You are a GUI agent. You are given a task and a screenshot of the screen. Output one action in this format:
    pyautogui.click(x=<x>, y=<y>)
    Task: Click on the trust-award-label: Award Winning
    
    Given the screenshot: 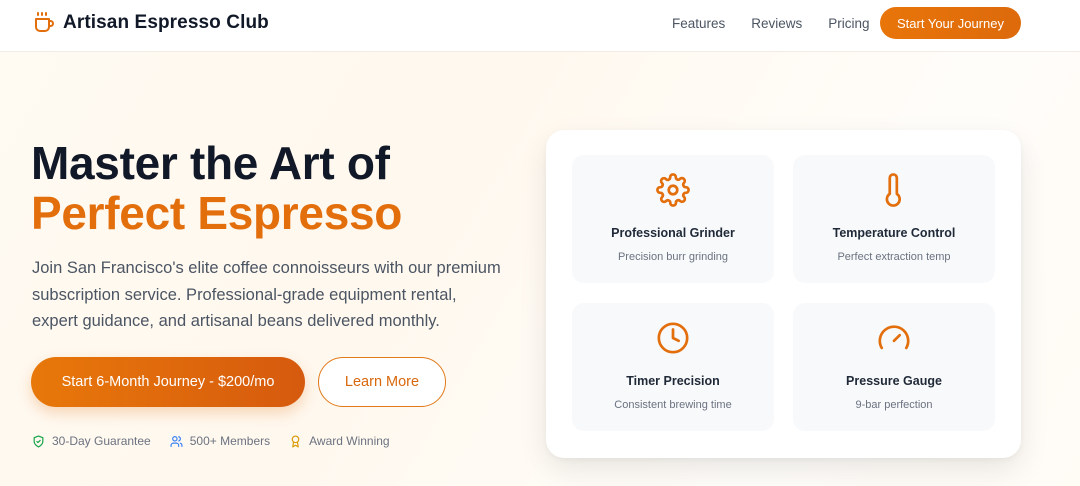 What is the action you would take?
    pyautogui.click(x=349, y=441)
    